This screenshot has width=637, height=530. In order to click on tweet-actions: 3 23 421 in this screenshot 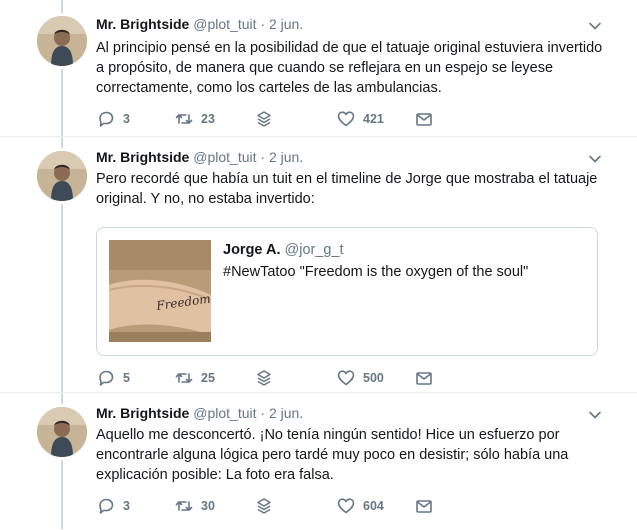, I will do `click(296, 119)`.